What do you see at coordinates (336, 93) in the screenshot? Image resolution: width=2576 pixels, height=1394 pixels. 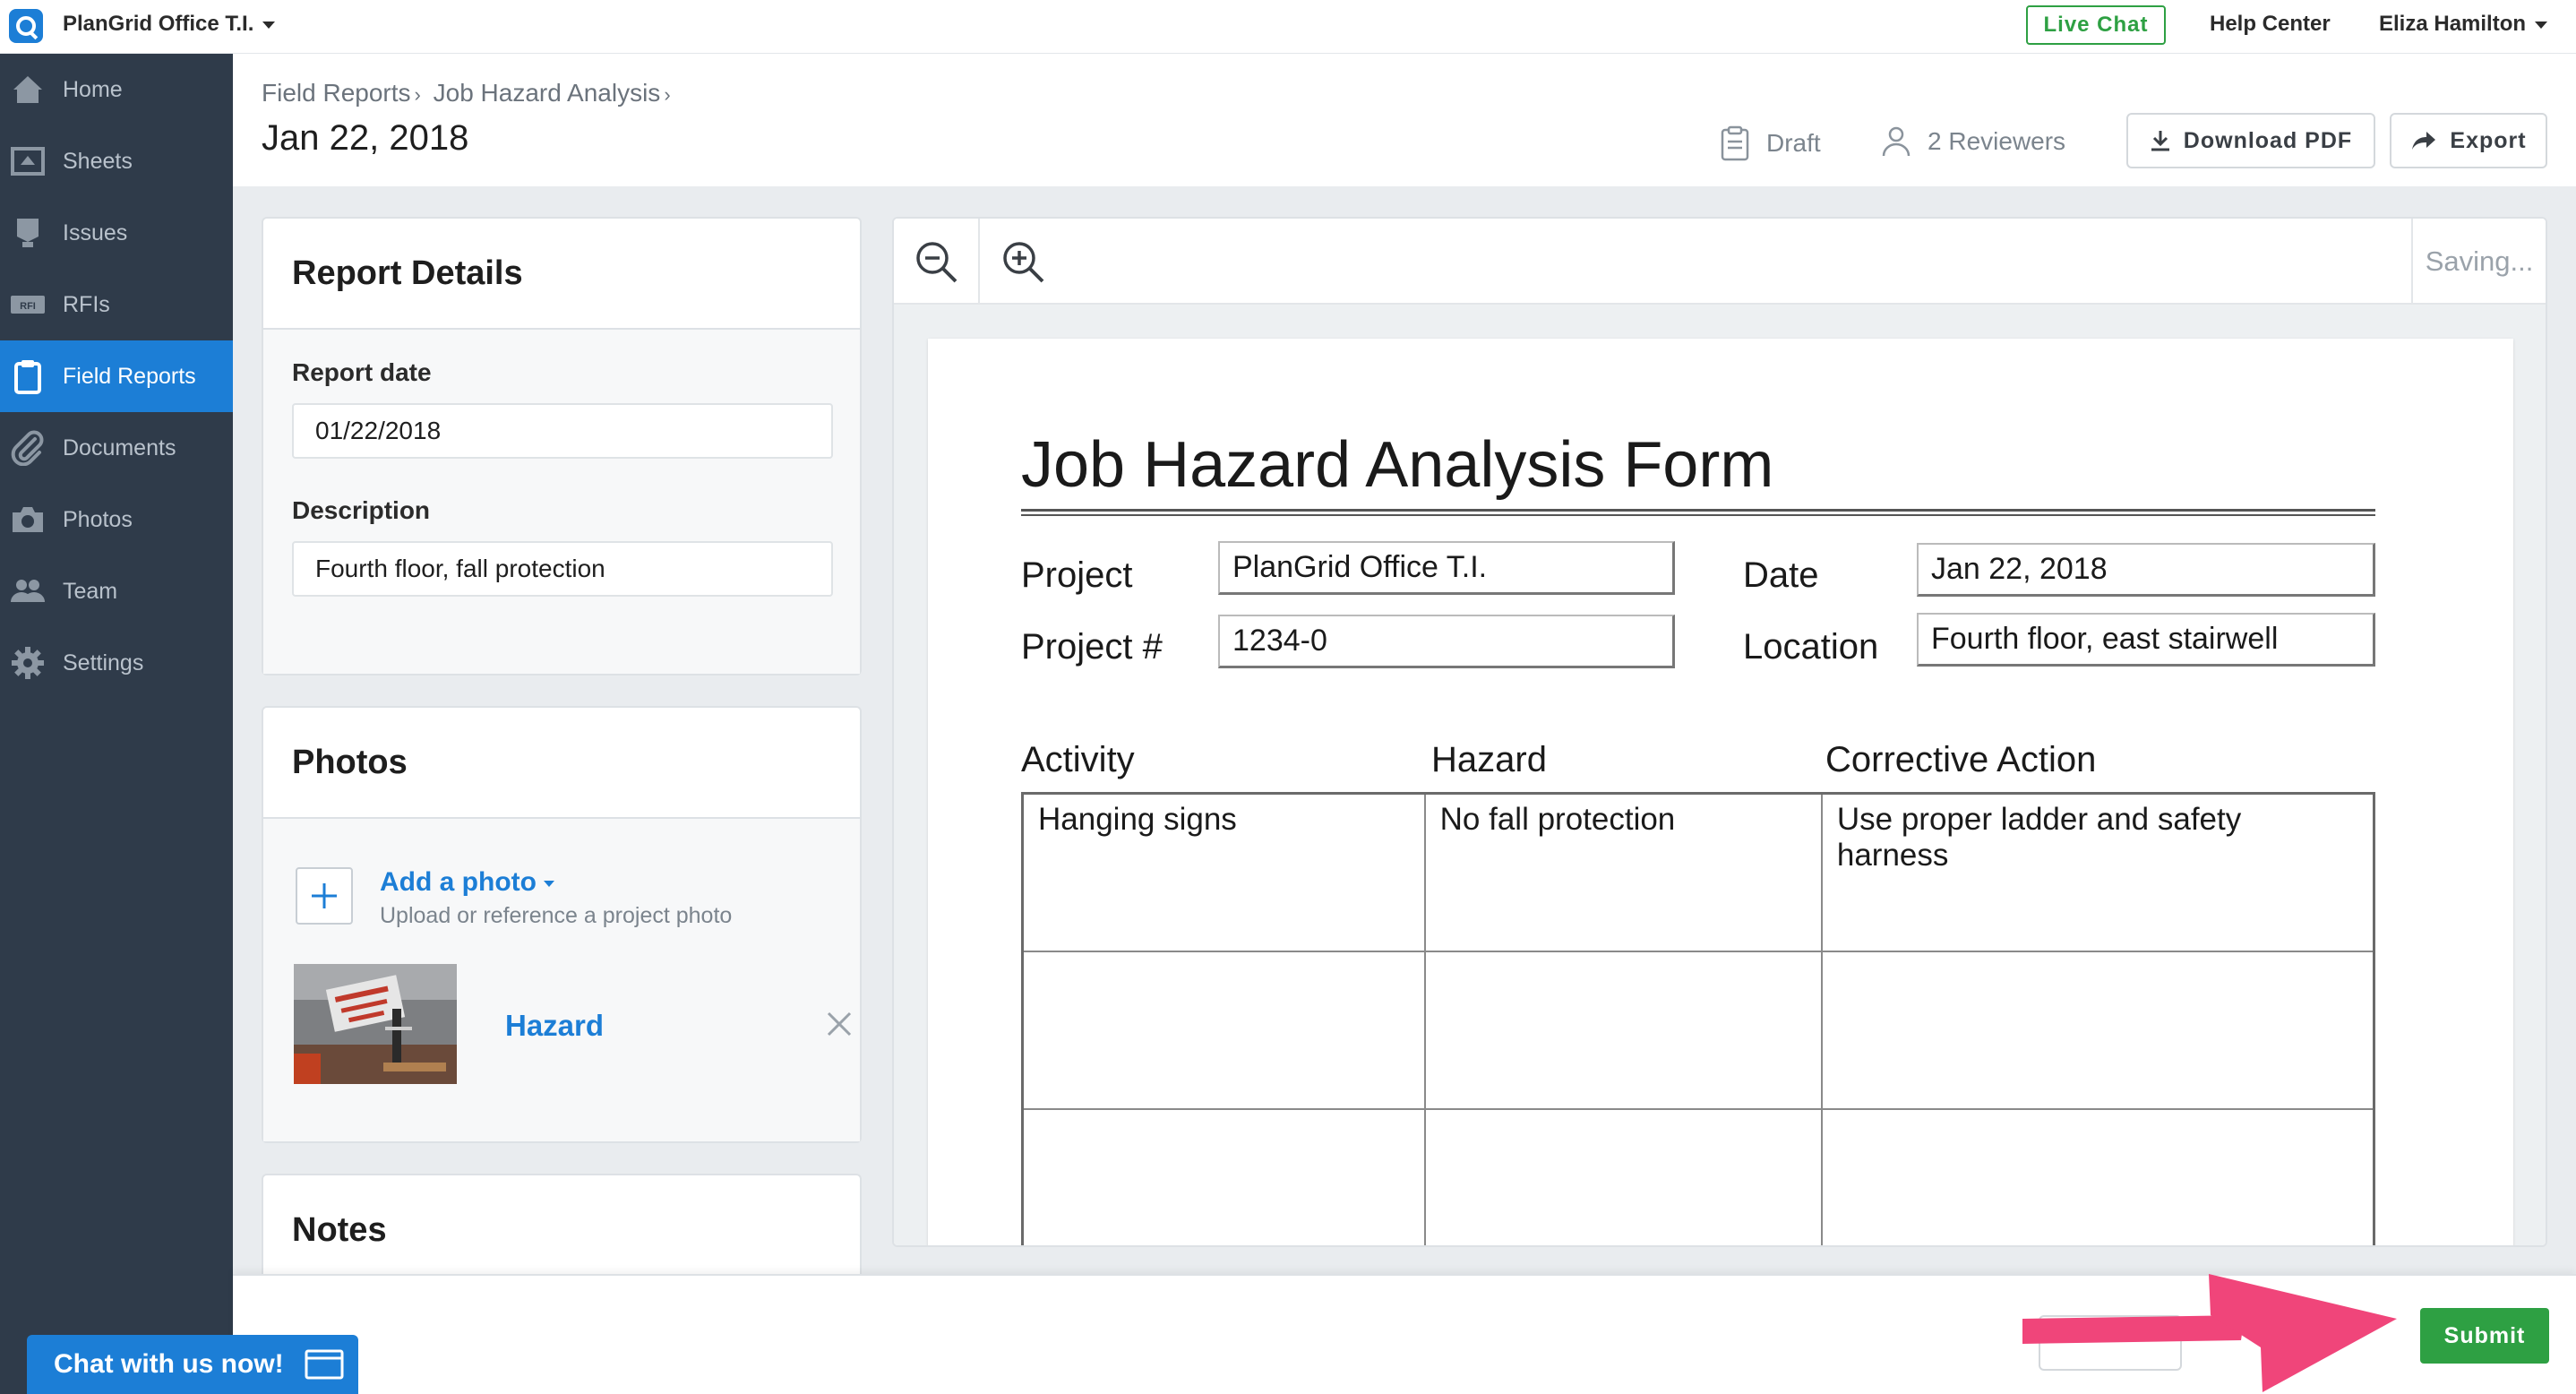 I see `breadcrumb-field-reports: Field Reports` at bounding box center [336, 93].